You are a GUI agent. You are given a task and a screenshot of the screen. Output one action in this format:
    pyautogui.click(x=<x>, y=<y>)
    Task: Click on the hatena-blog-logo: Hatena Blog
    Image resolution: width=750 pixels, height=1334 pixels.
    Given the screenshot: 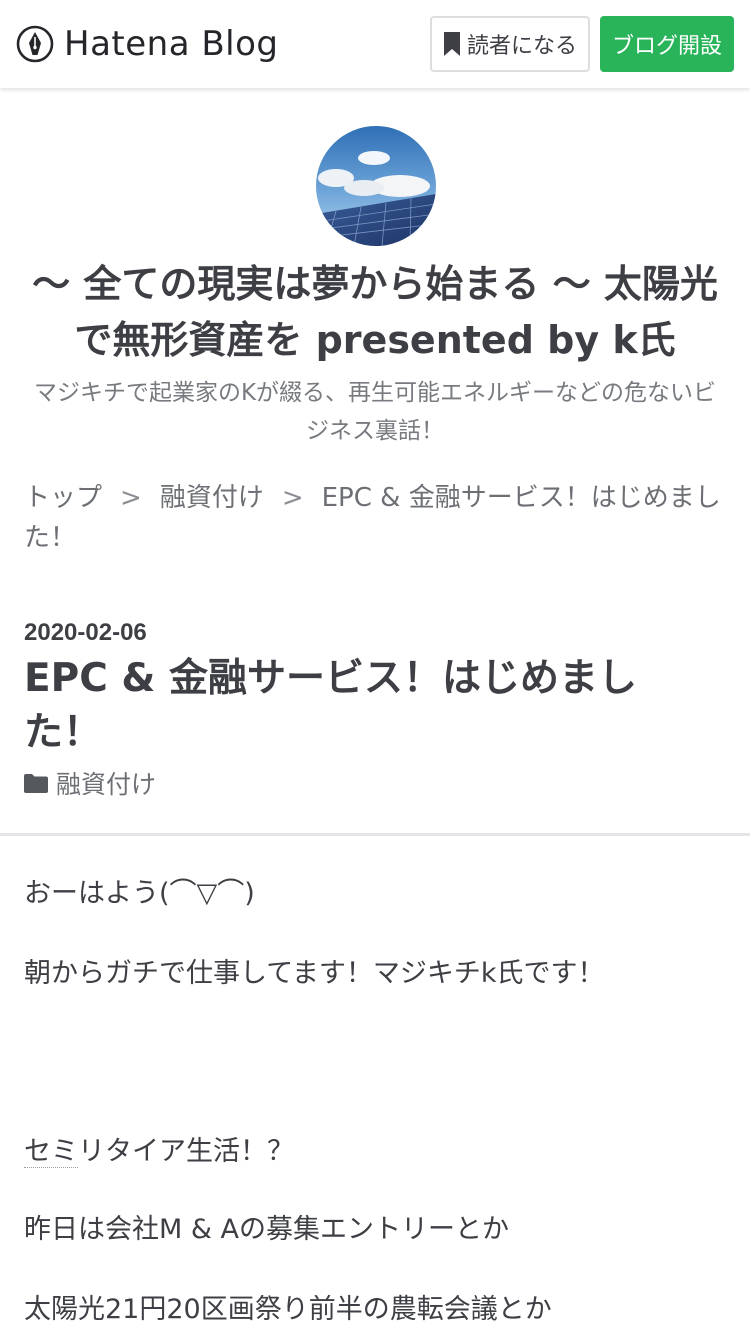 What is the action you would take?
    pyautogui.click(x=147, y=44)
    